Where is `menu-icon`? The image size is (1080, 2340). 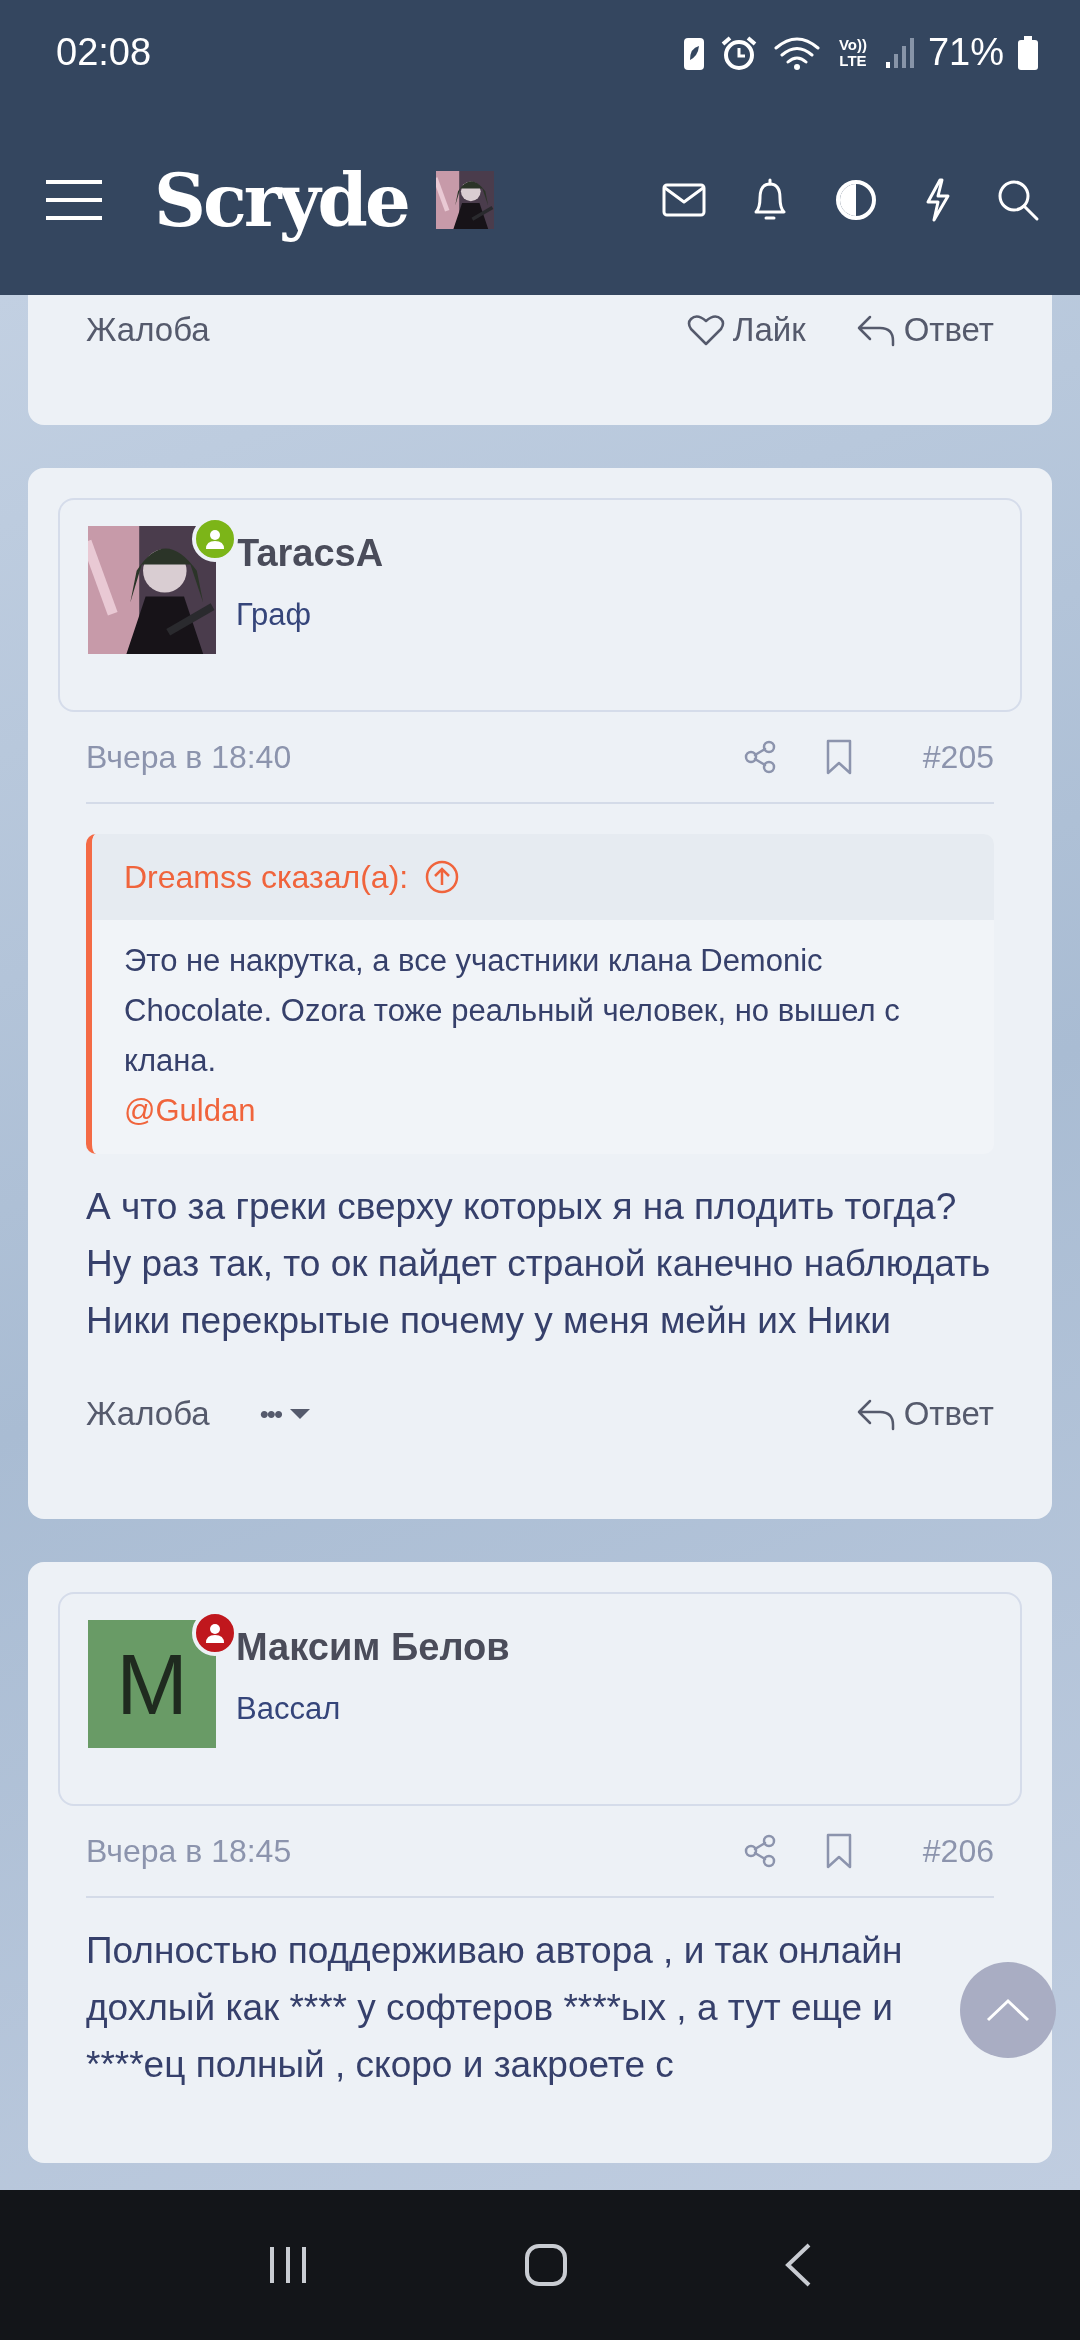 menu-icon is located at coordinates (74, 200).